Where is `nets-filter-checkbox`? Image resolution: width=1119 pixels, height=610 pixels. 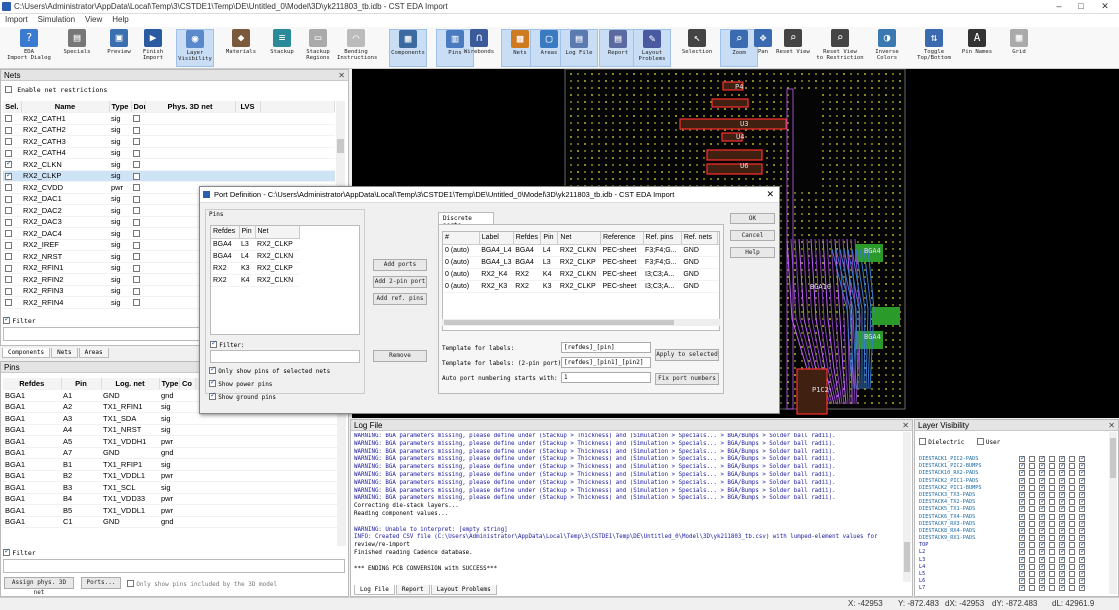
nets-filter-checkbox is located at coordinates (6, 320).